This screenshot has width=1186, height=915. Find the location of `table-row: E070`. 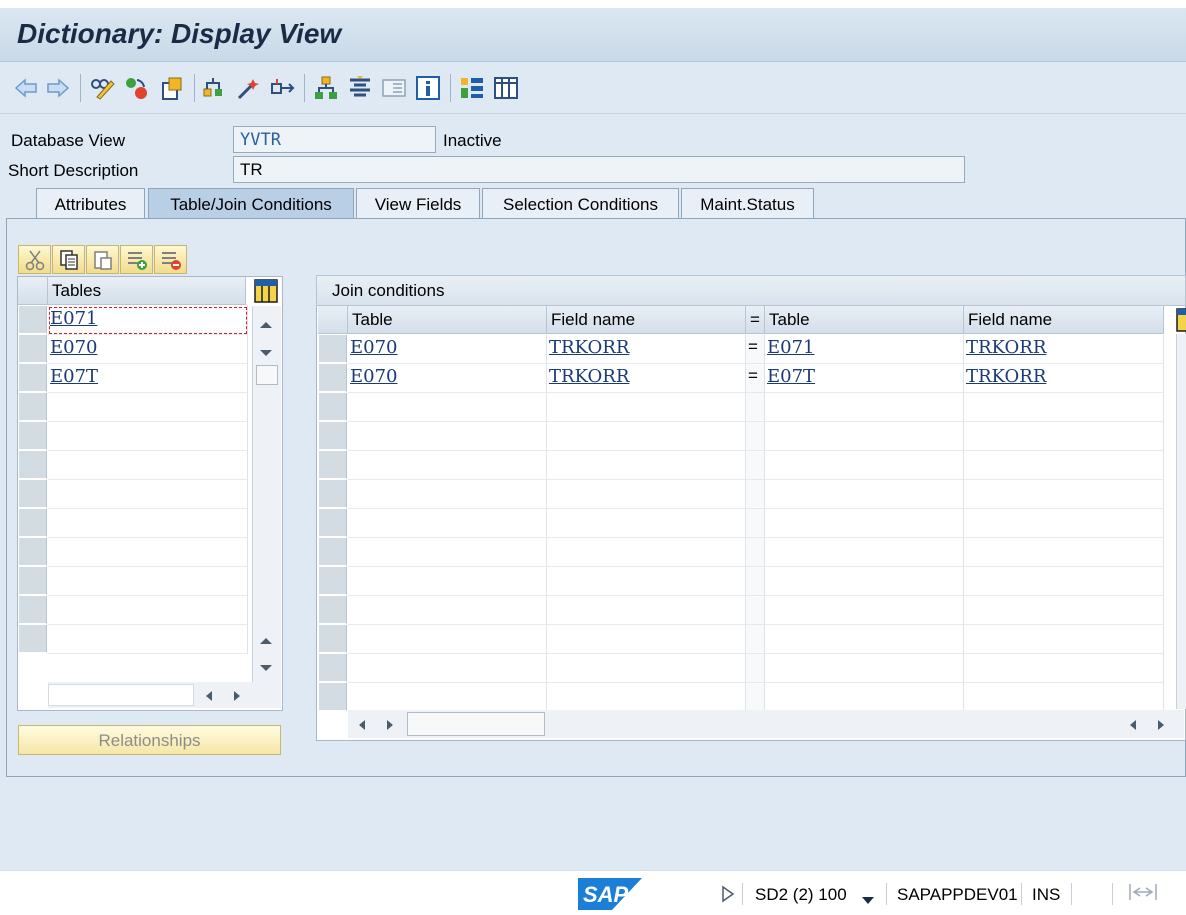

table-row: E070 is located at coordinates (148, 349).